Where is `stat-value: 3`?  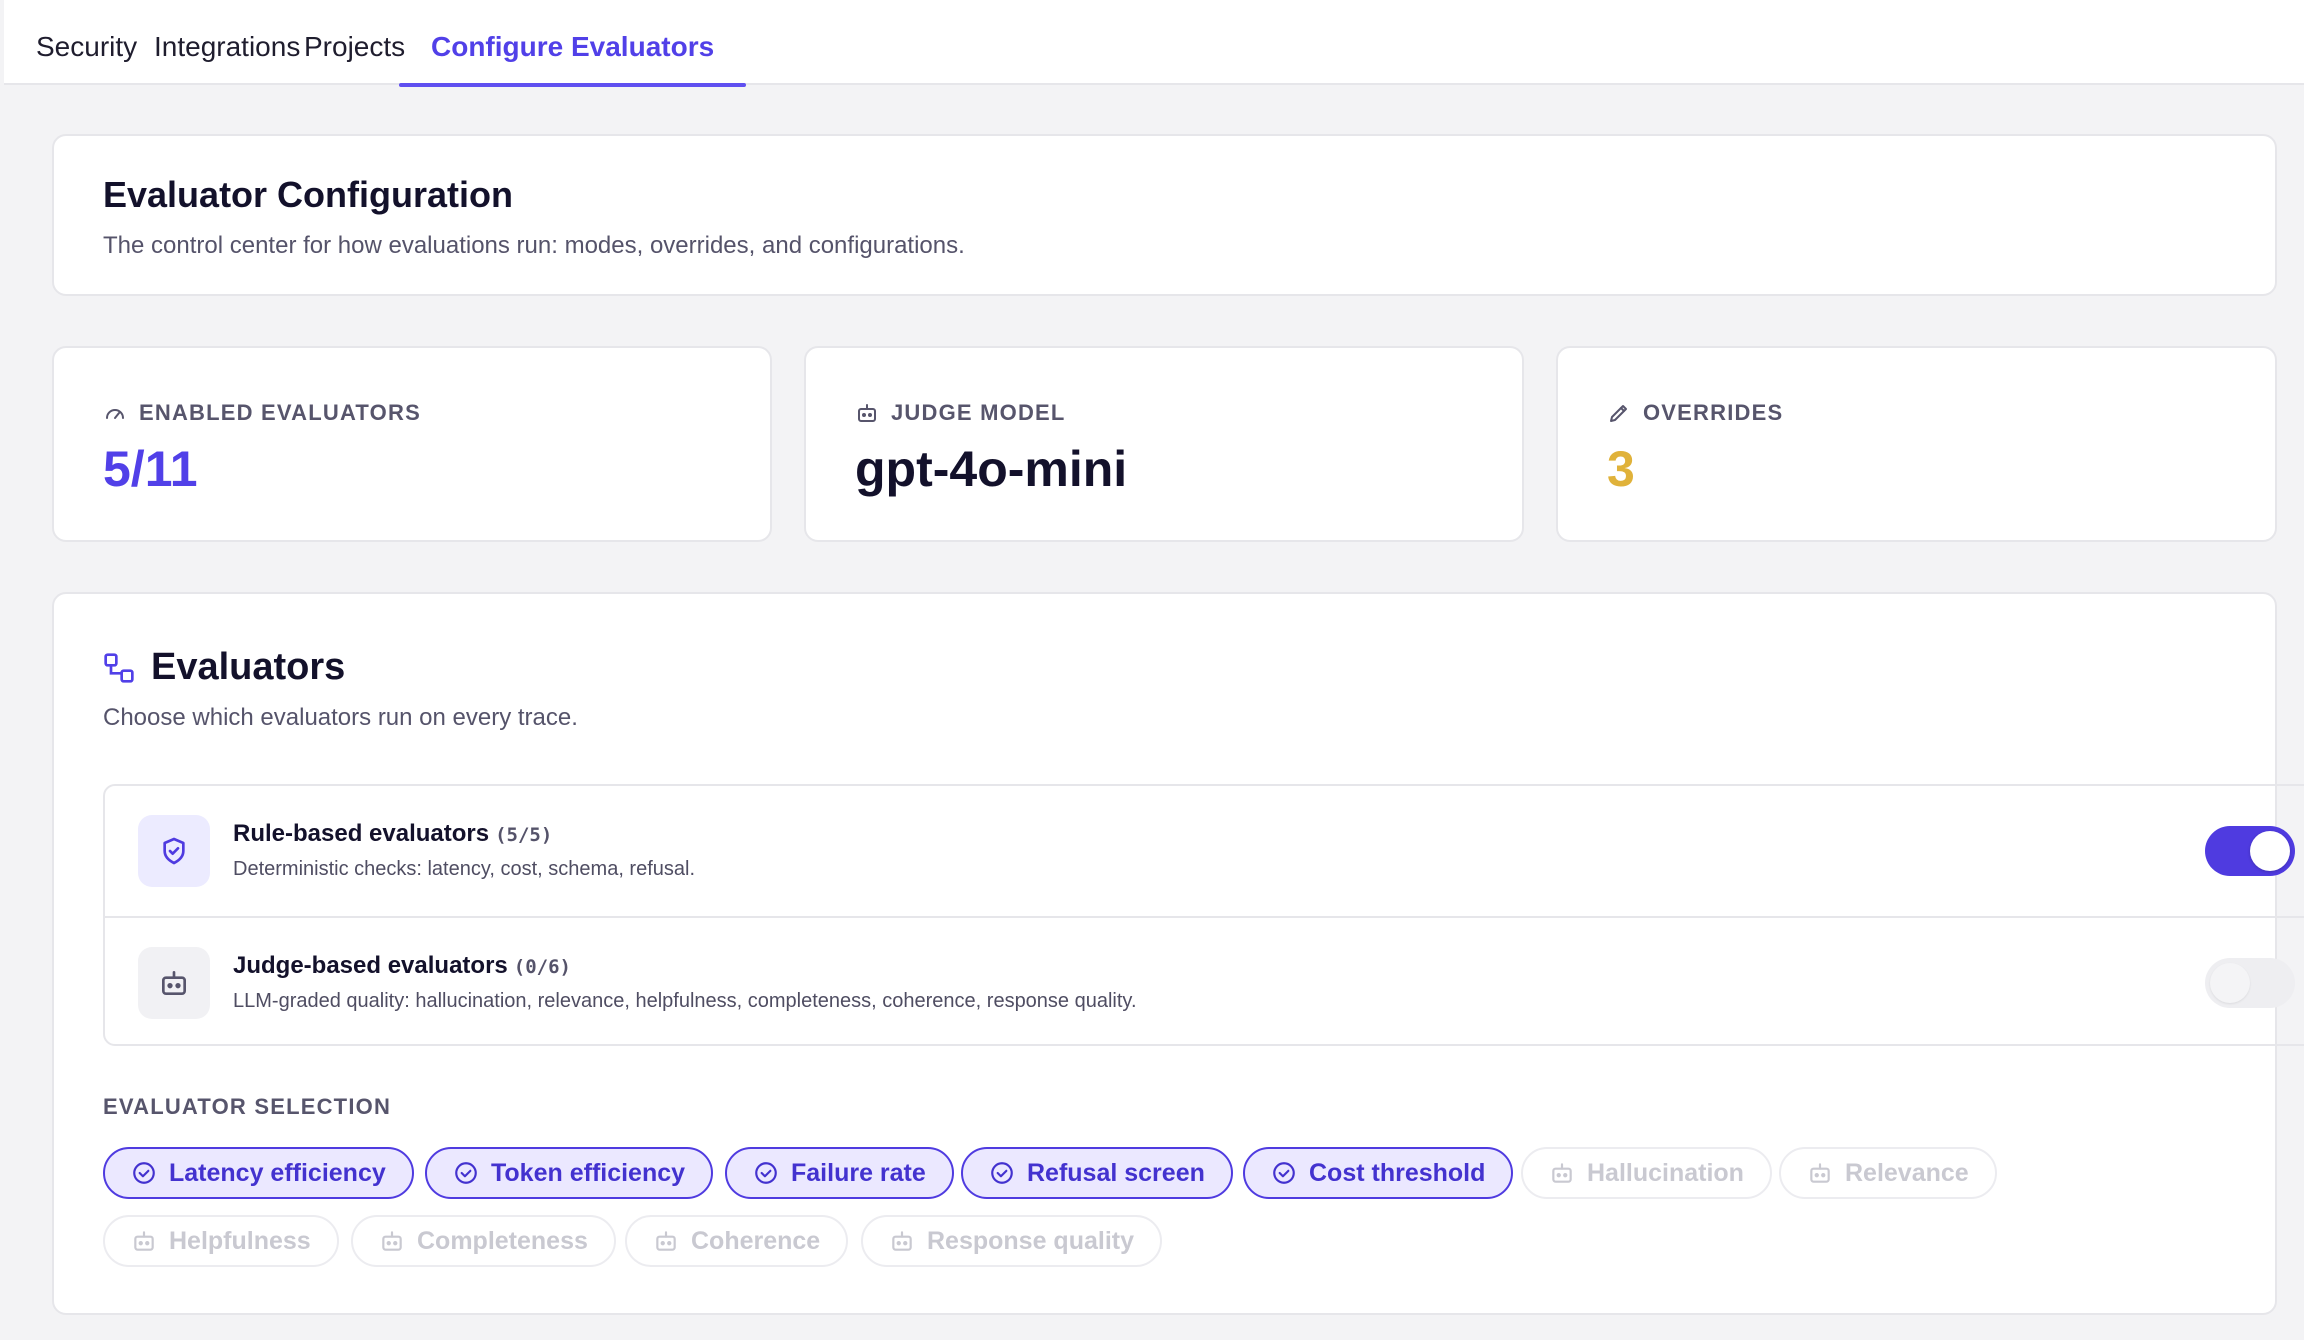
stat-value: 3 is located at coordinates (1621, 469).